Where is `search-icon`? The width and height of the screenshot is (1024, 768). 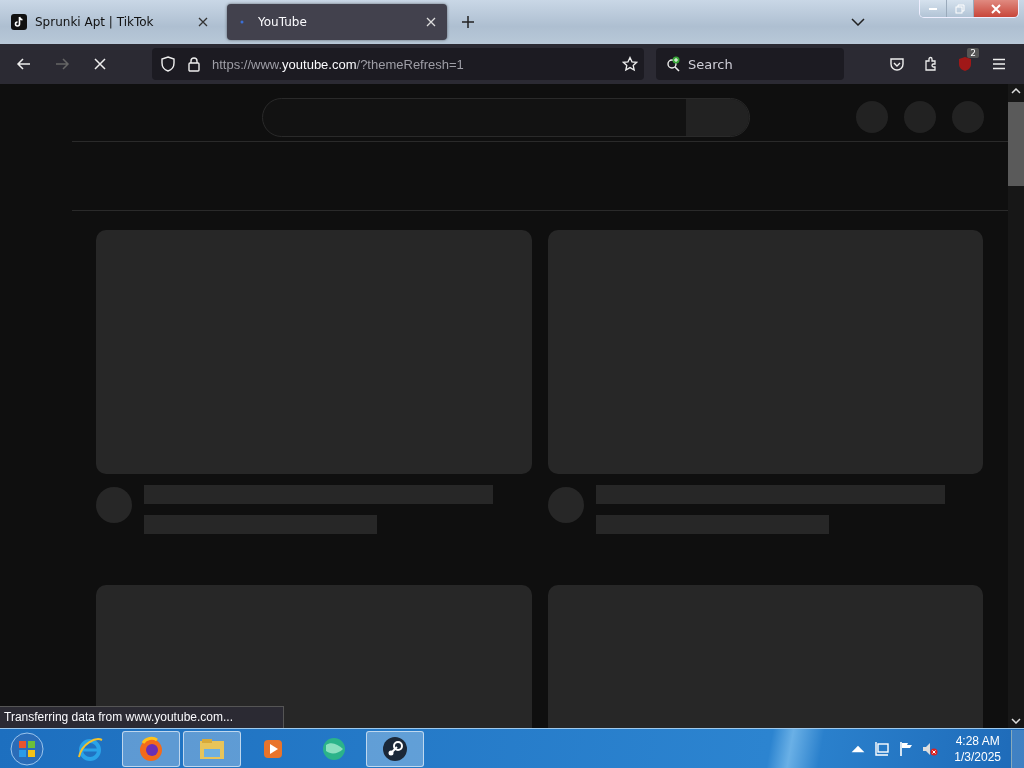
search-icon is located at coordinates (674, 64).